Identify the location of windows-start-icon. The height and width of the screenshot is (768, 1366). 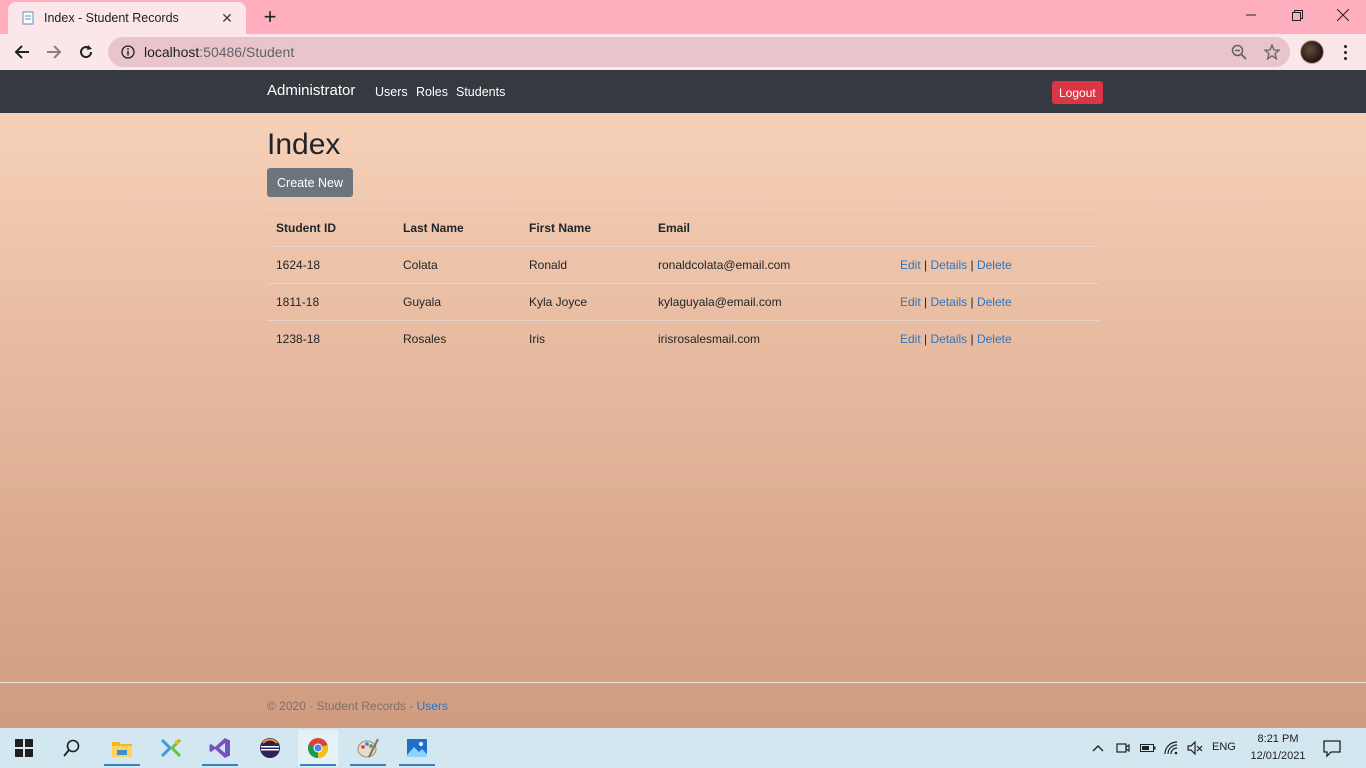
(24, 748).